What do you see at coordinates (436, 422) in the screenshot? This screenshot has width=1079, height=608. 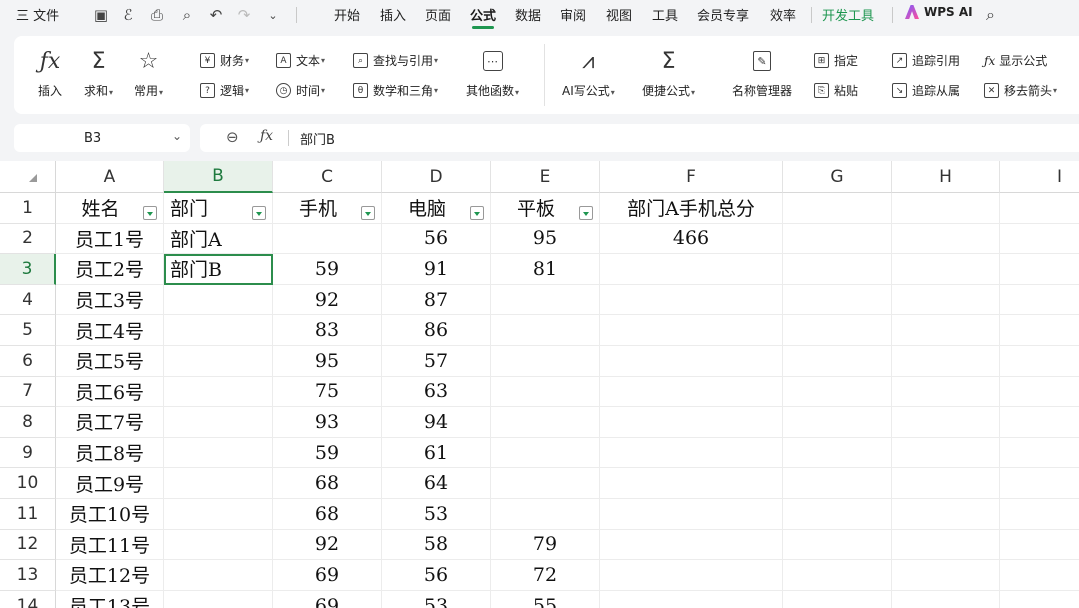 I see `cell-d8: 94` at bounding box center [436, 422].